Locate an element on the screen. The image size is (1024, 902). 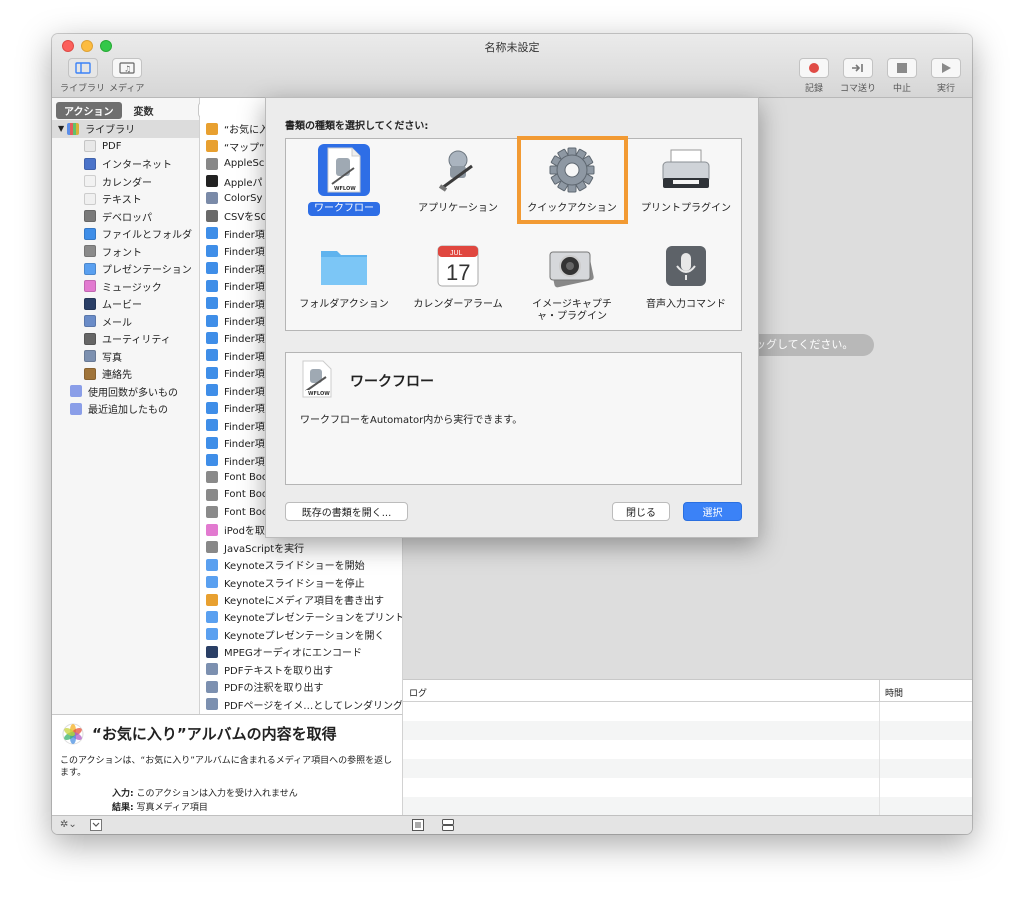
choose-button: 選択 is located at coordinates (712, 511).